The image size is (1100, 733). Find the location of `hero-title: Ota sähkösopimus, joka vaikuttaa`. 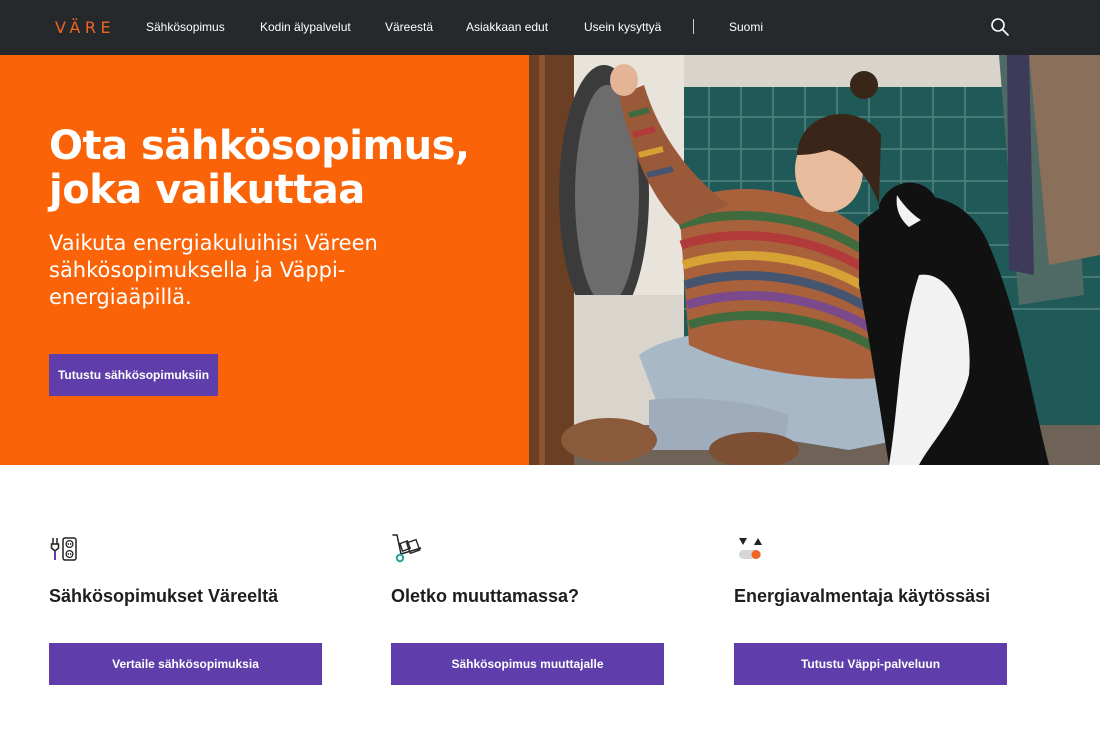

hero-title: Ota sähkösopimus, joka vaikuttaa is located at coordinates (259, 168).